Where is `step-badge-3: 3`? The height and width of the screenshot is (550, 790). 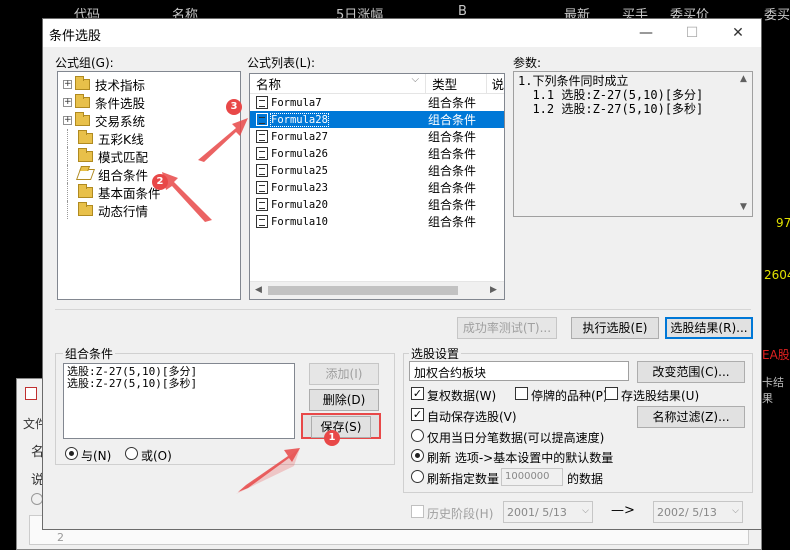 step-badge-3: 3 is located at coordinates (234, 107).